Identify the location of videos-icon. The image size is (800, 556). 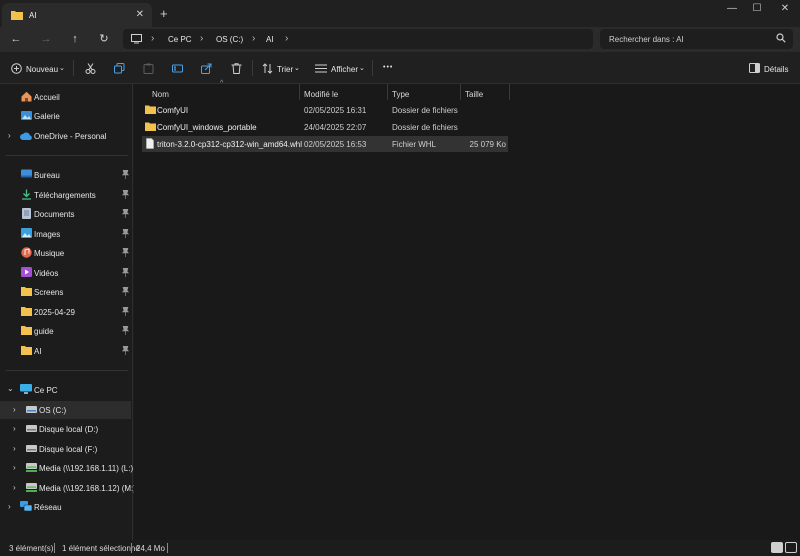
(26, 272).